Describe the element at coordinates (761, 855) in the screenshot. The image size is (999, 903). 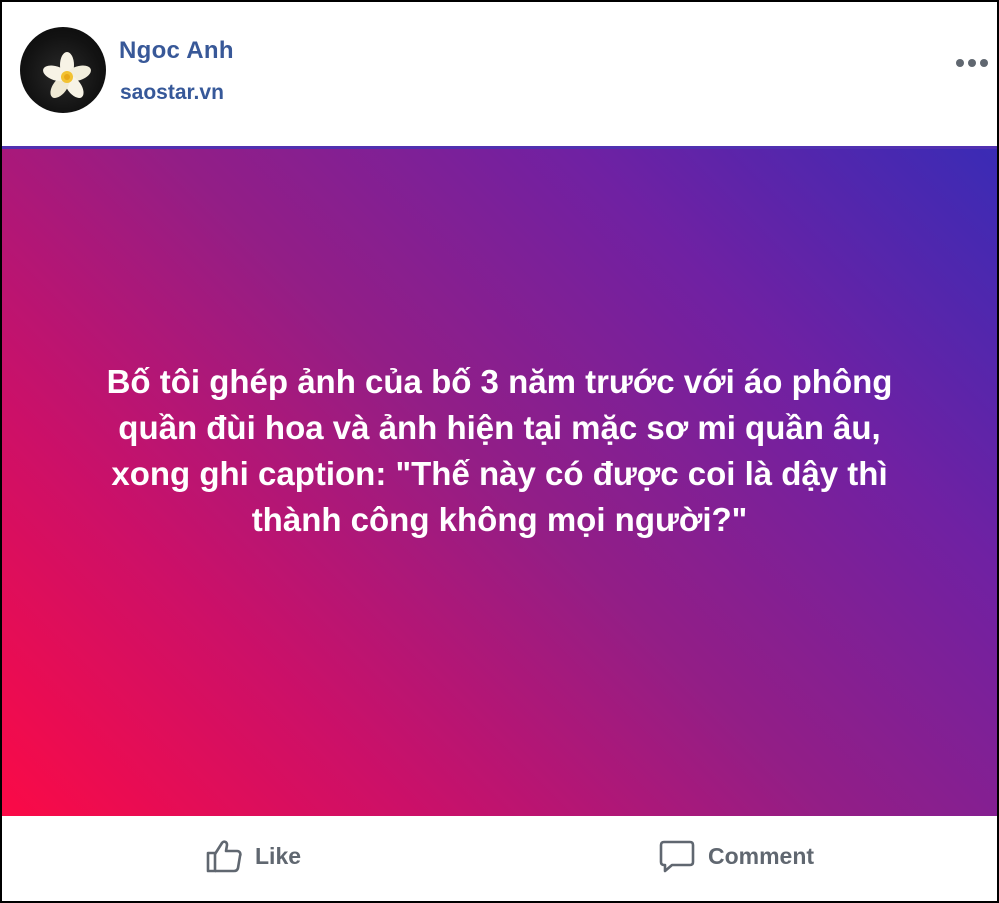
I see `comment-label: Comment` at that location.